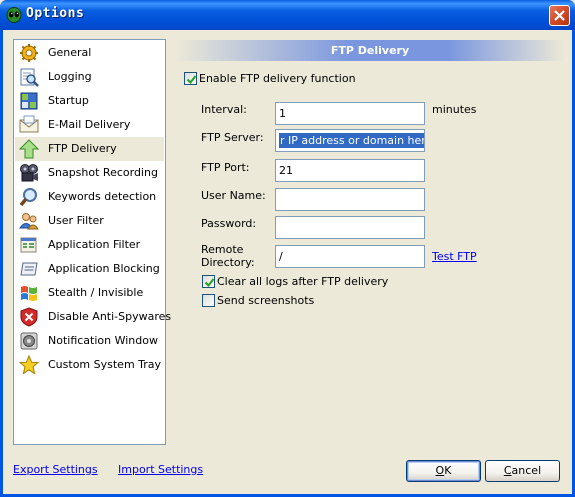 Image resolution: width=575 pixels, height=497 pixels. Describe the element at coordinates (104, 268) in the screenshot. I see `sidebar-item-label: Application Blocking` at that location.